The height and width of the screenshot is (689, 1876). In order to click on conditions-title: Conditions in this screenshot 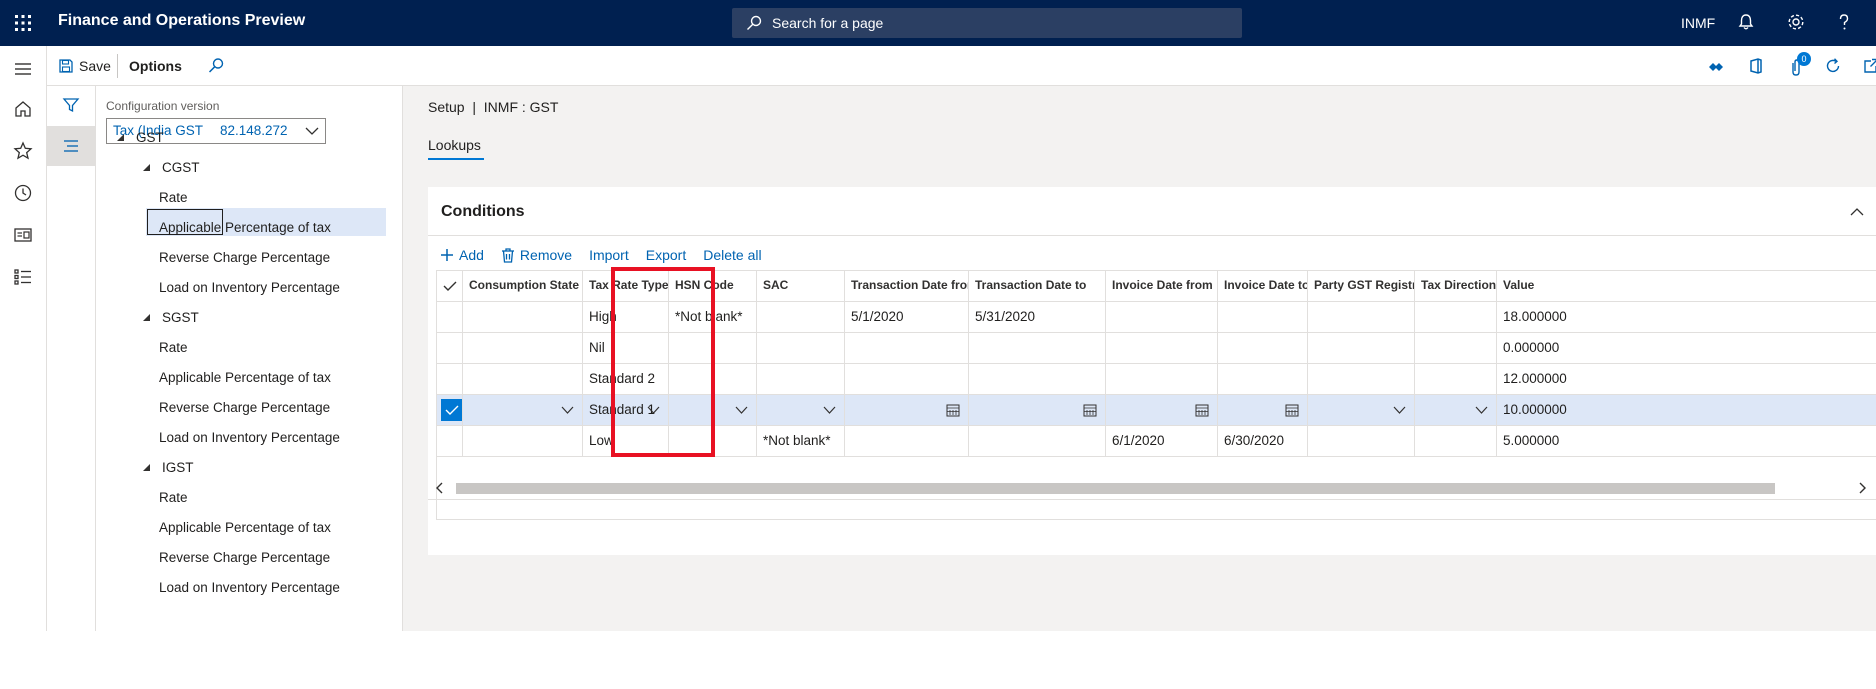, I will do `click(483, 212)`.